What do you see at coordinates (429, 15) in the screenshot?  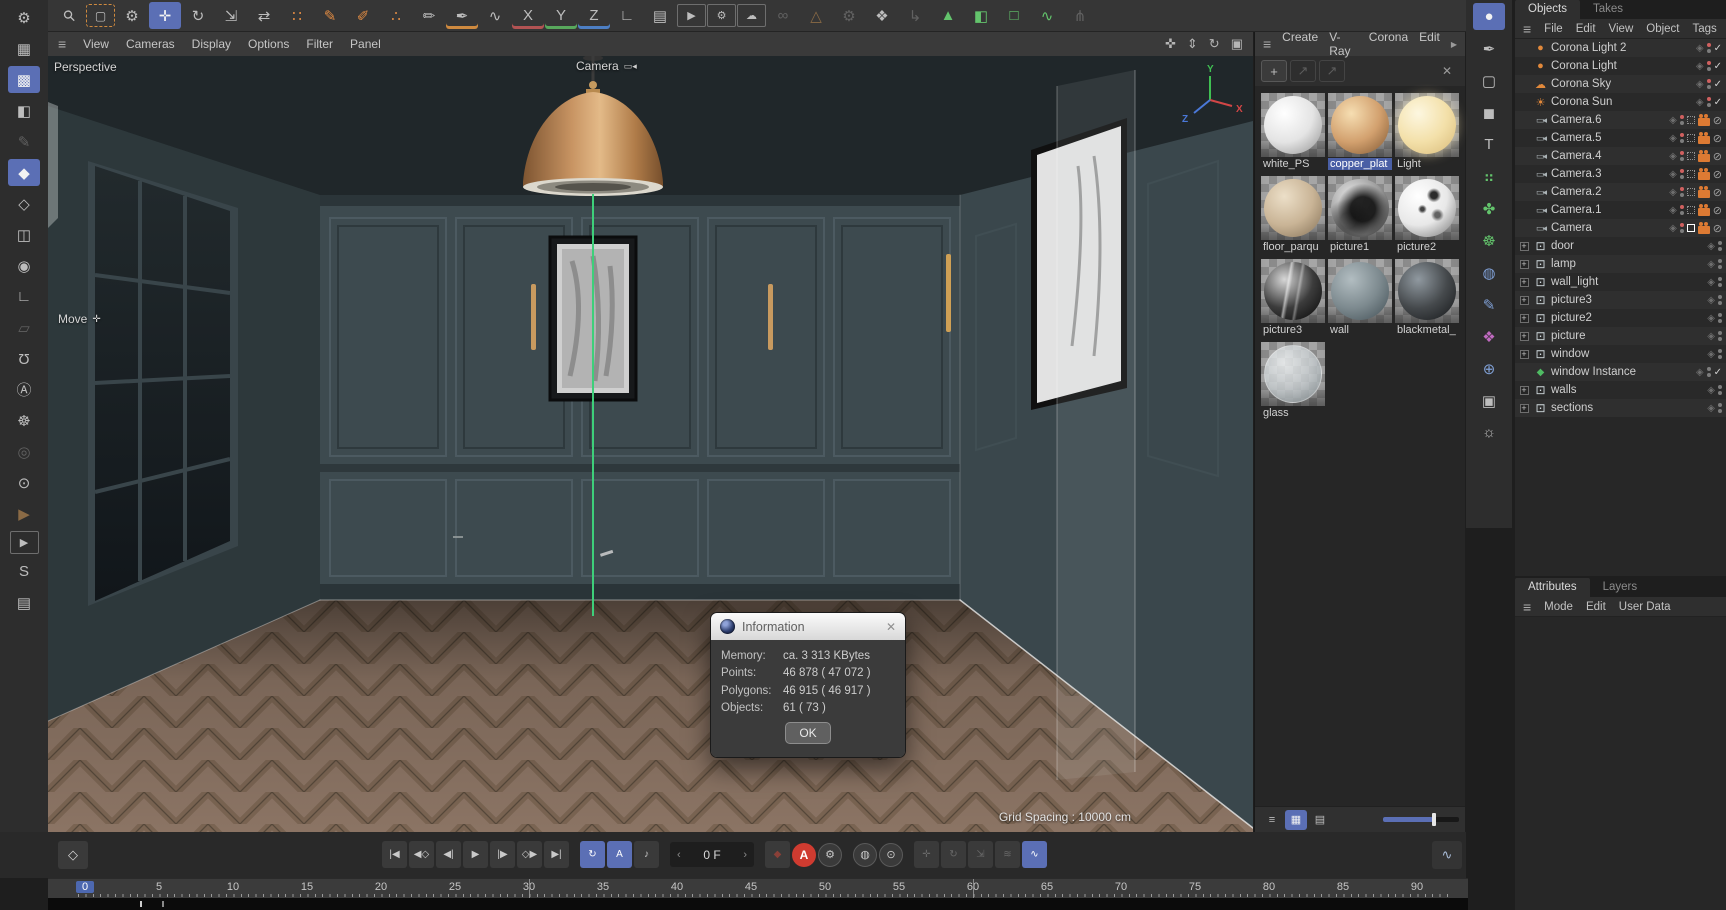 I see `brush-icon: ✏` at bounding box center [429, 15].